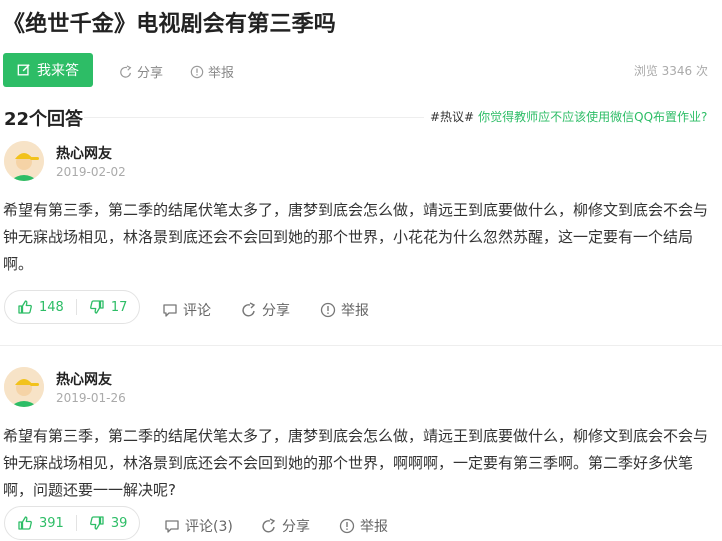  I want to click on answer-date: 2019-01-26, so click(91, 398).